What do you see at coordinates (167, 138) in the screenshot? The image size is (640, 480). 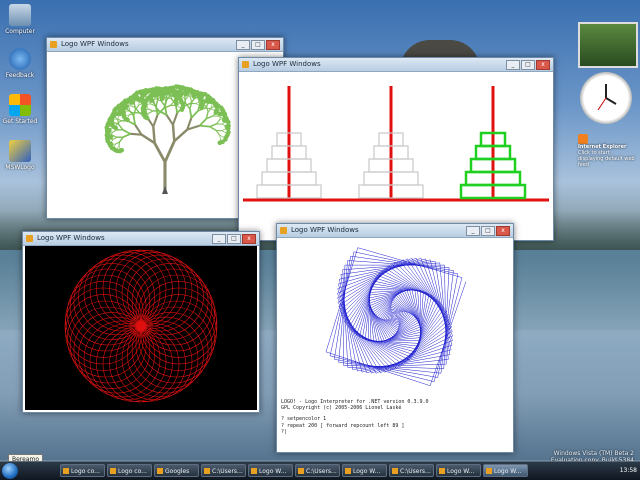 I see `tree-branches` at bounding box center [167, 138].